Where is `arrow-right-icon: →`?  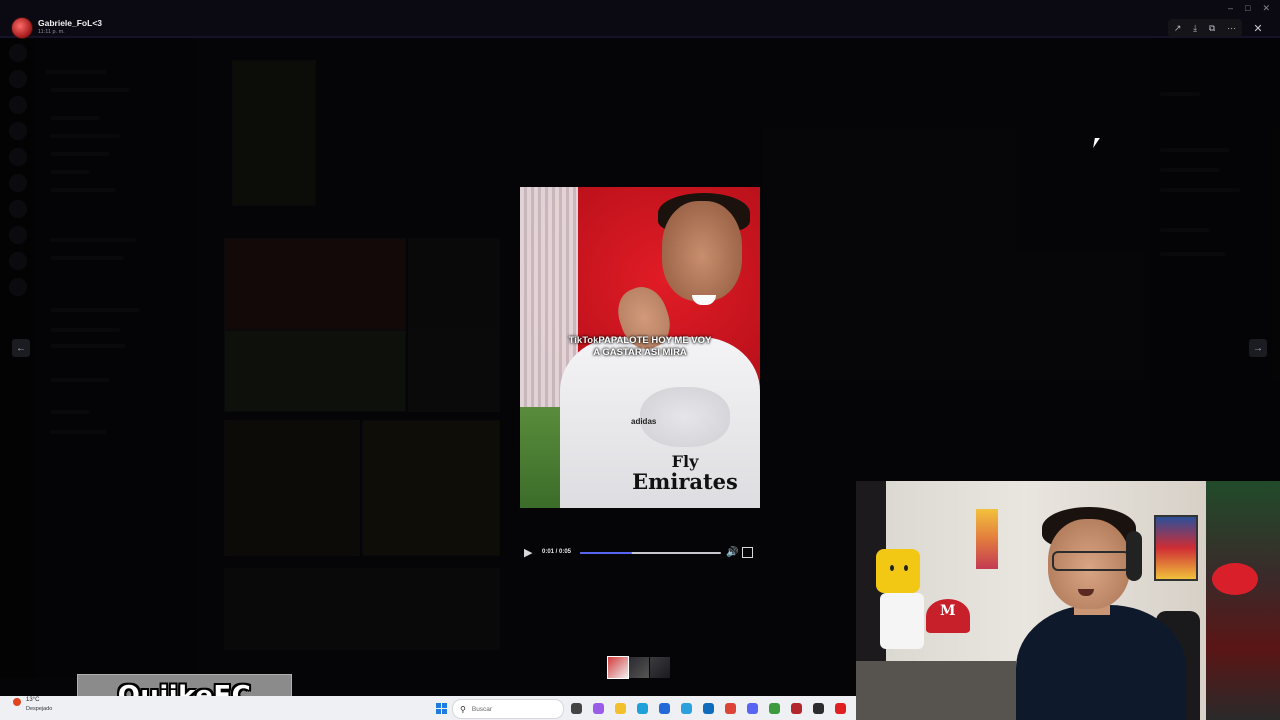 arrow-right-icon: → is located at coordinates (1258, 348).